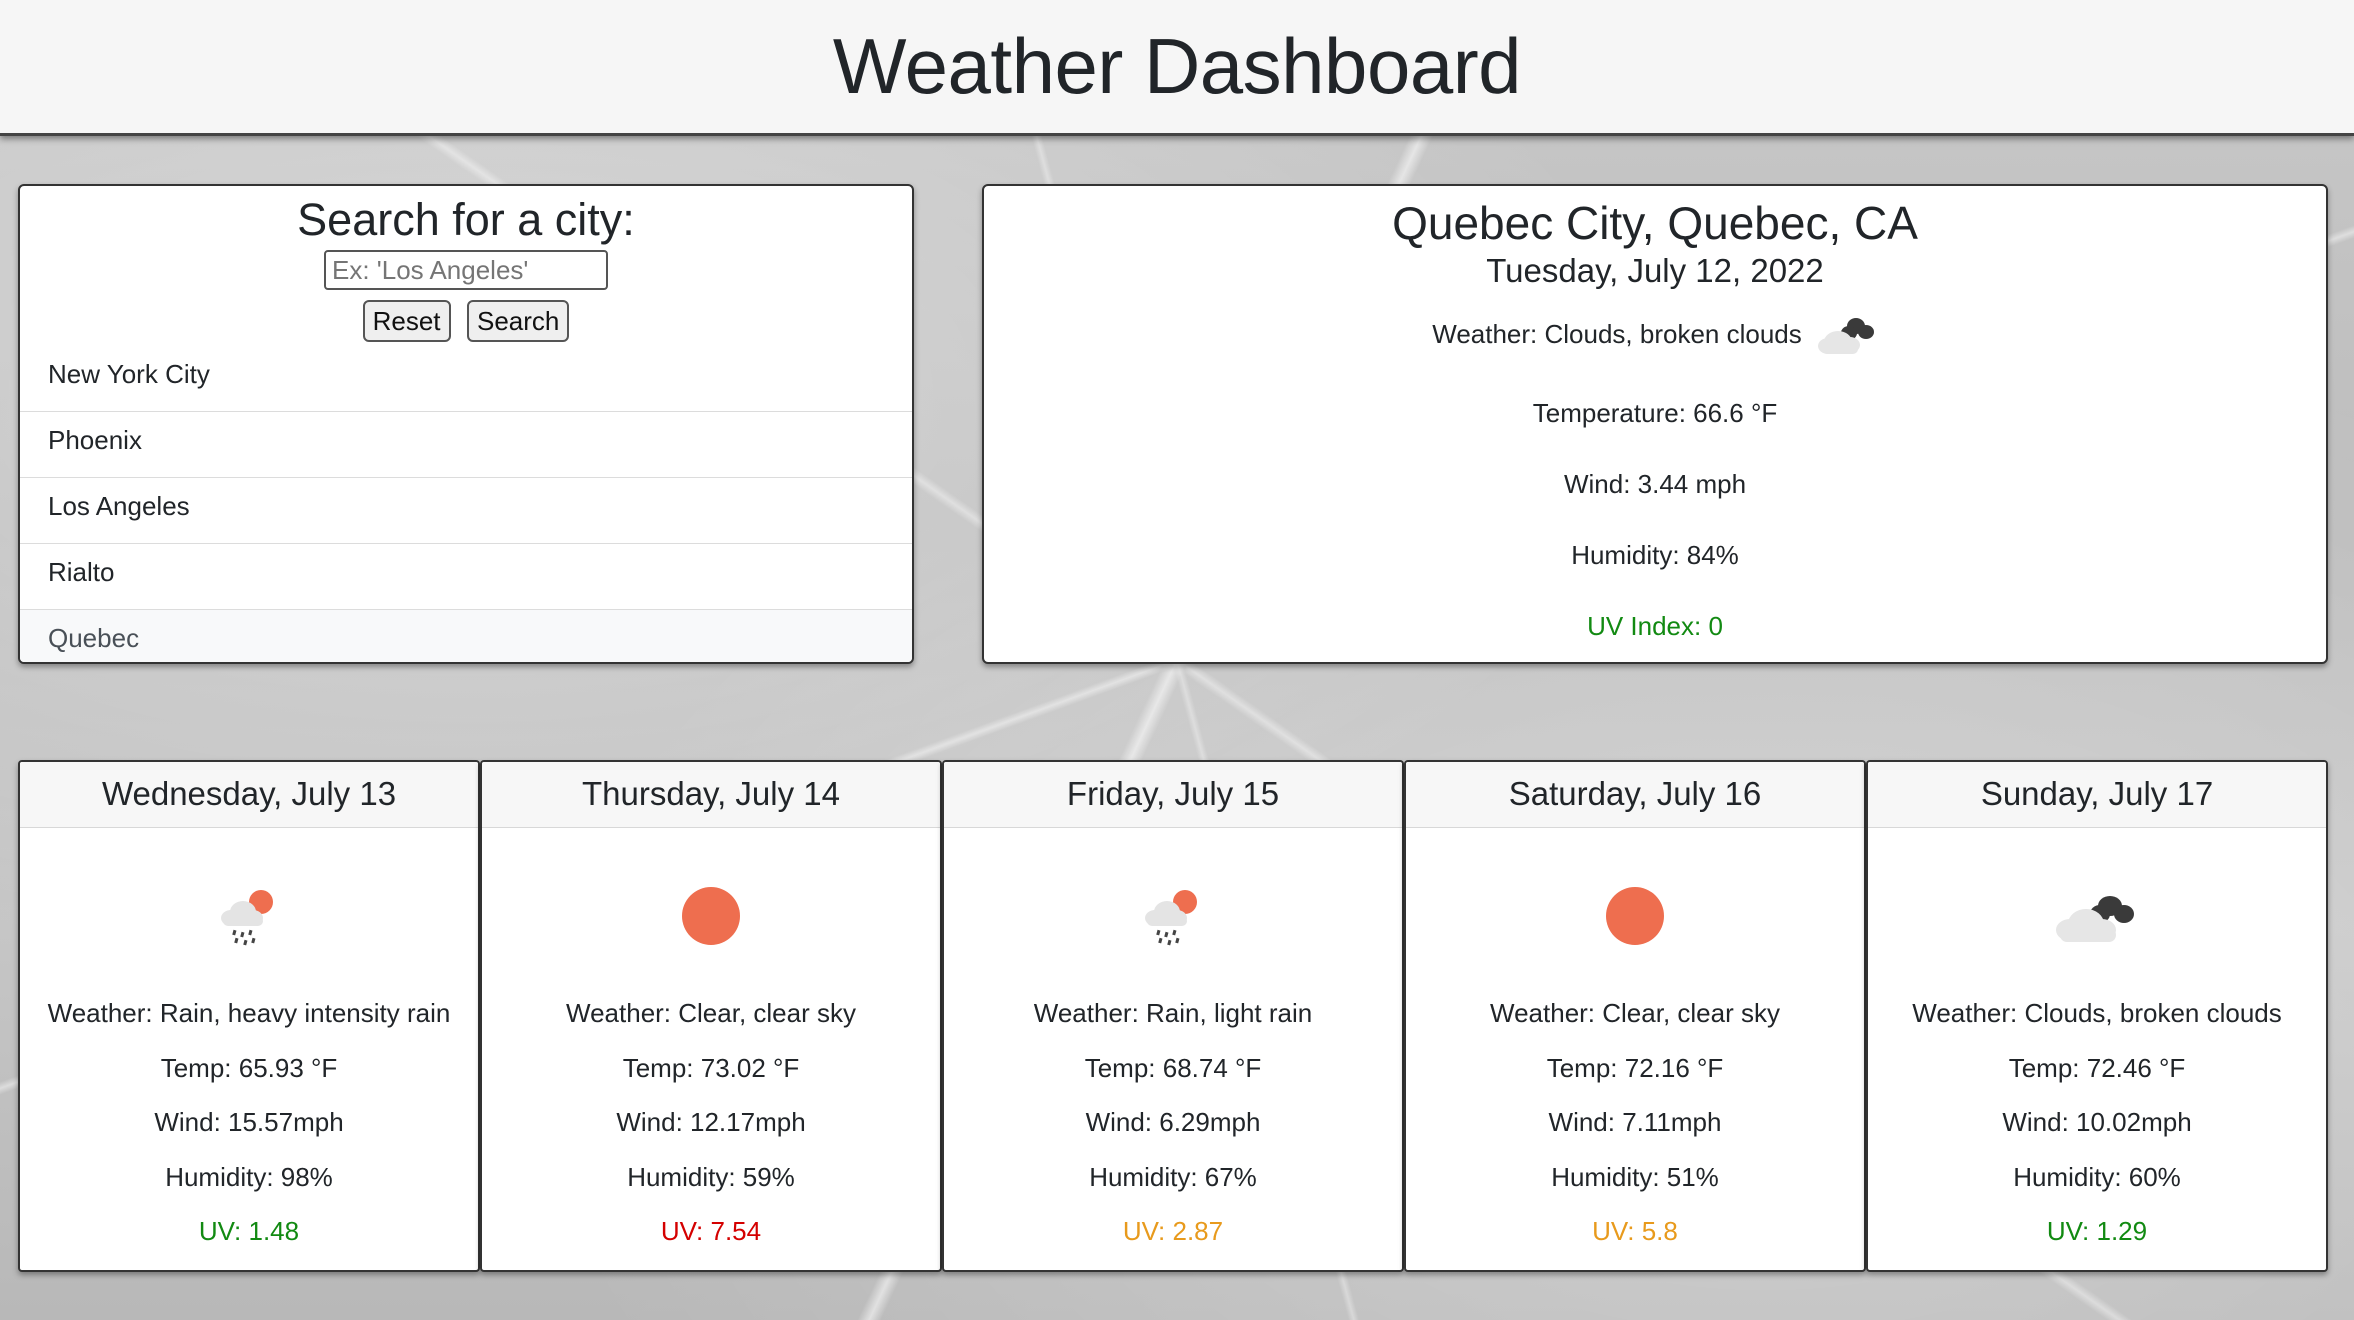 This screenshot has width=2354, height=1320. Describe the element at coordinates (1635, 1231) in the screenshot. I see `forecast-uv: UV: 5.8` at that location.